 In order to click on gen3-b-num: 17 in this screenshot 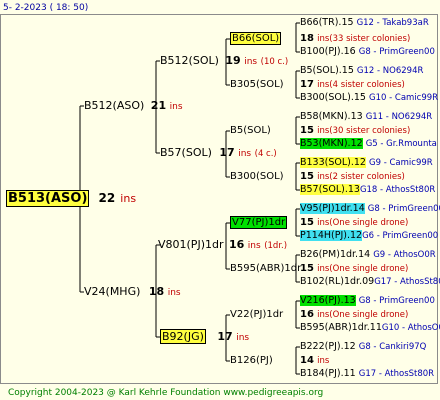, I will do `click(307, 84)`.